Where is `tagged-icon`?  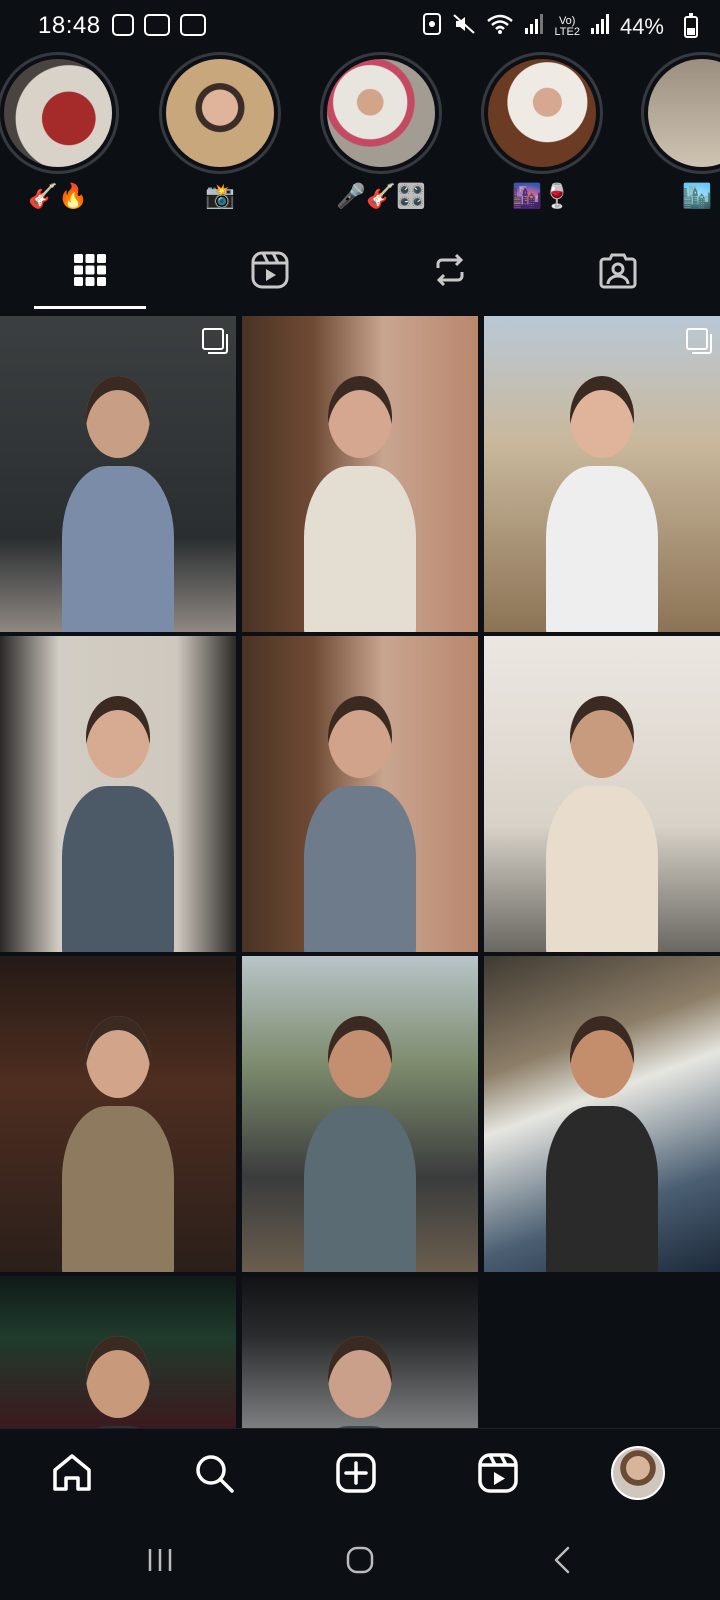
tagged-icon is located at coordinates (618, 271).